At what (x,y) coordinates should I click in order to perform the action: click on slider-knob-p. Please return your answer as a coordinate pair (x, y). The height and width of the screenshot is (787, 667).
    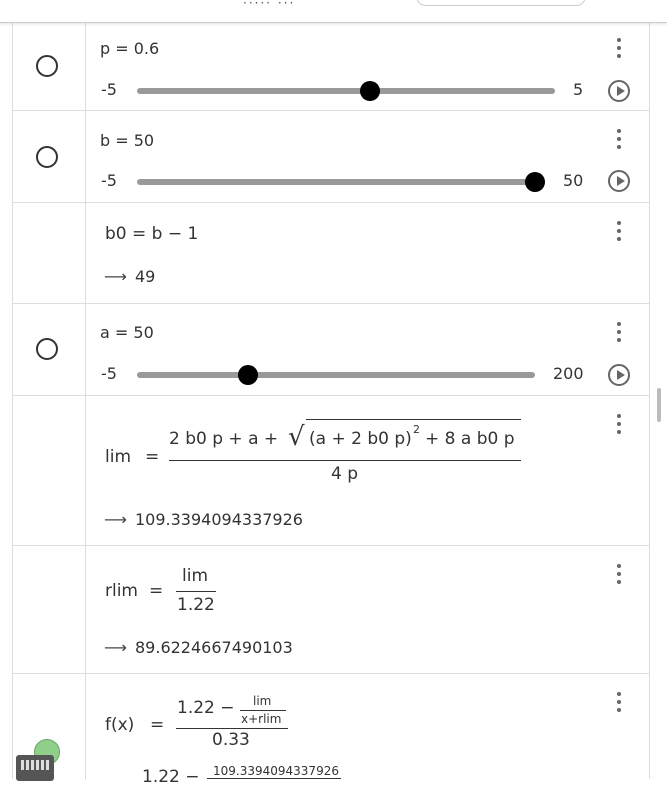
    Looking at the image, I should click on (370, 91).